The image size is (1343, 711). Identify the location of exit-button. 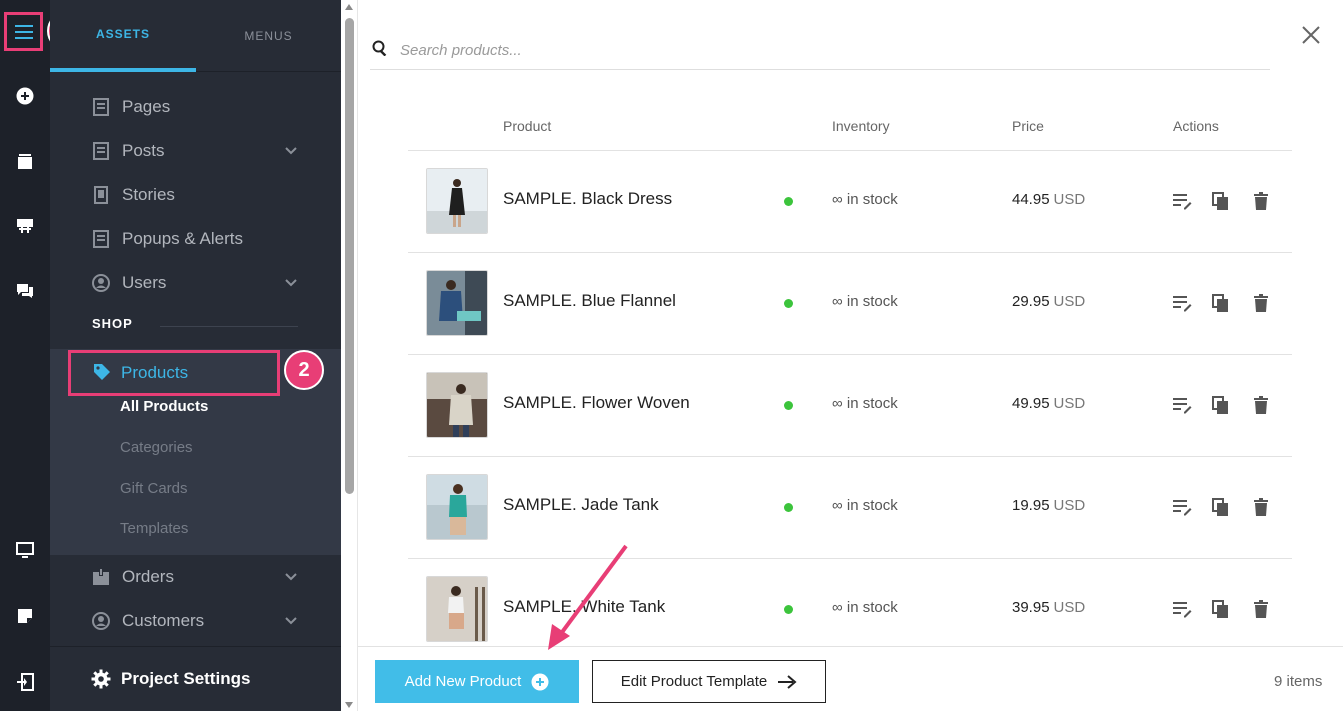
(25, 682).